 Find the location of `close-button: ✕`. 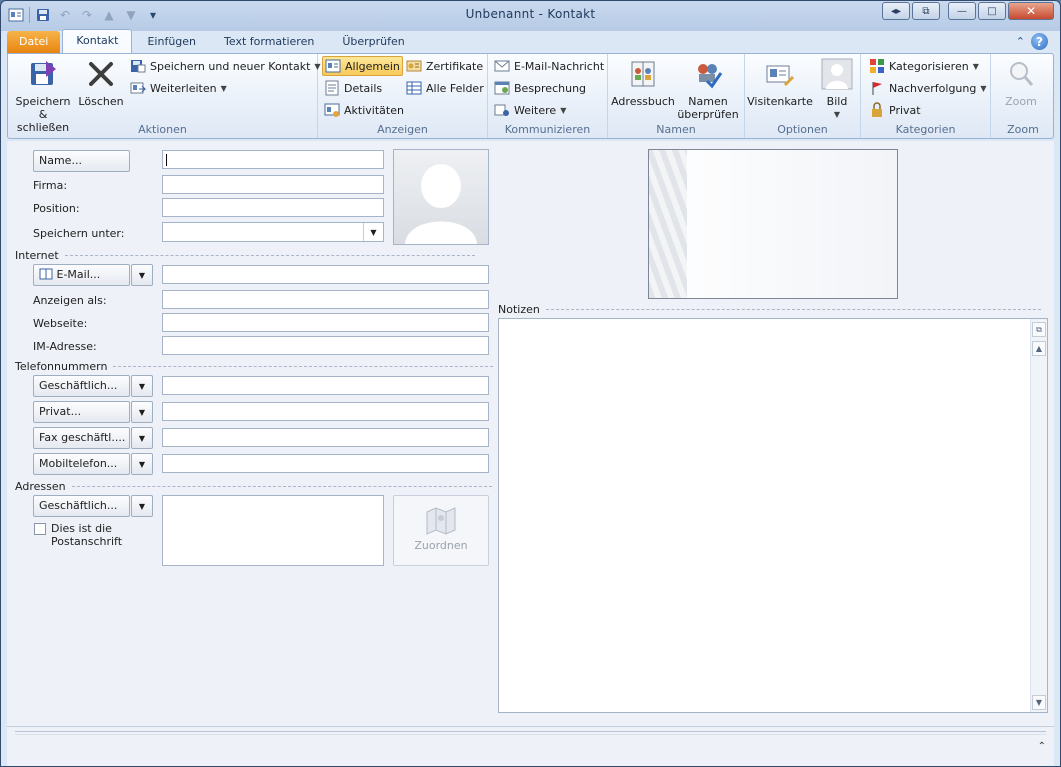

close-button: ✕ is located at coordinates (1031, 11).